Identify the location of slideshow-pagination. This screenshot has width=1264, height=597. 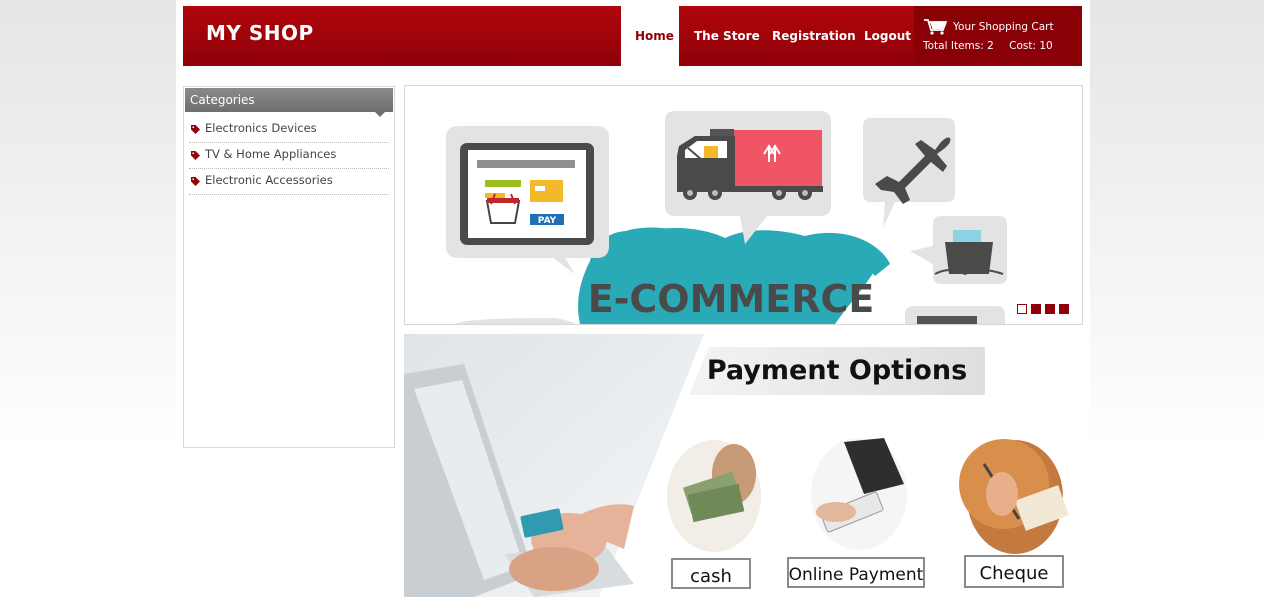
(1043, 309).